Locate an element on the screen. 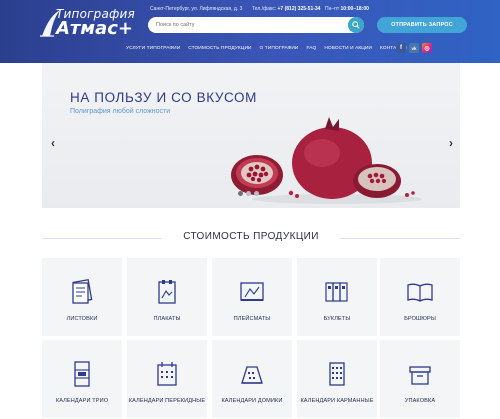  product-label: ЛИСТОВКИ is located at coordinates (82, 319).